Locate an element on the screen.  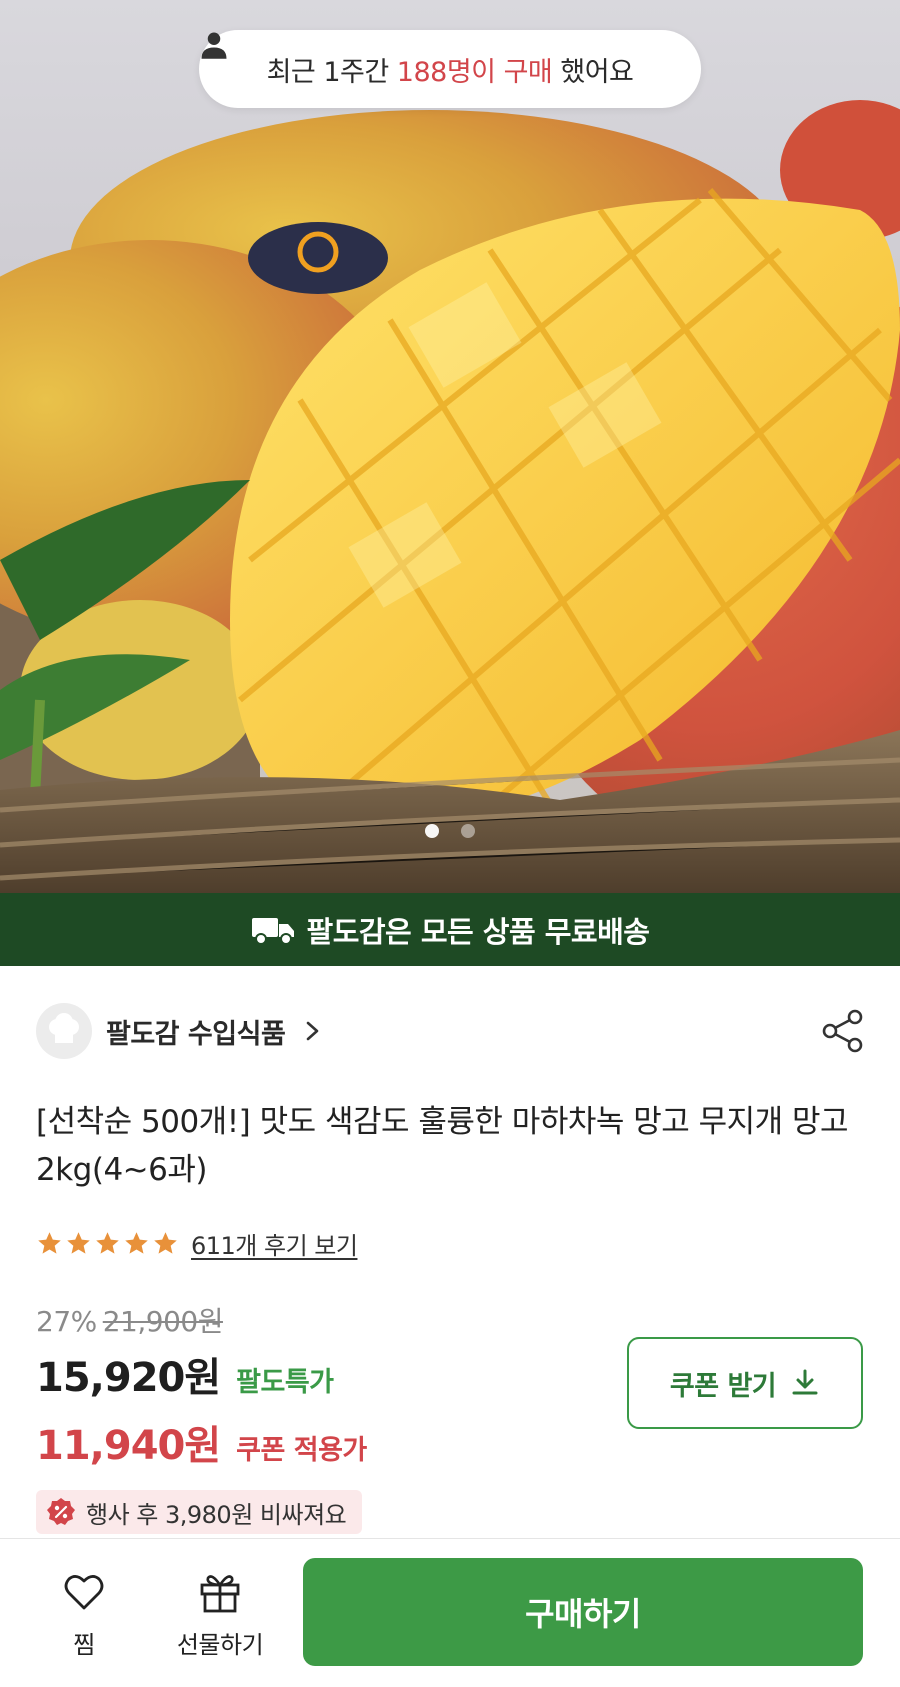
get-coupon-label: 쿠폰 받기 is located at coordinates (723, 1386).